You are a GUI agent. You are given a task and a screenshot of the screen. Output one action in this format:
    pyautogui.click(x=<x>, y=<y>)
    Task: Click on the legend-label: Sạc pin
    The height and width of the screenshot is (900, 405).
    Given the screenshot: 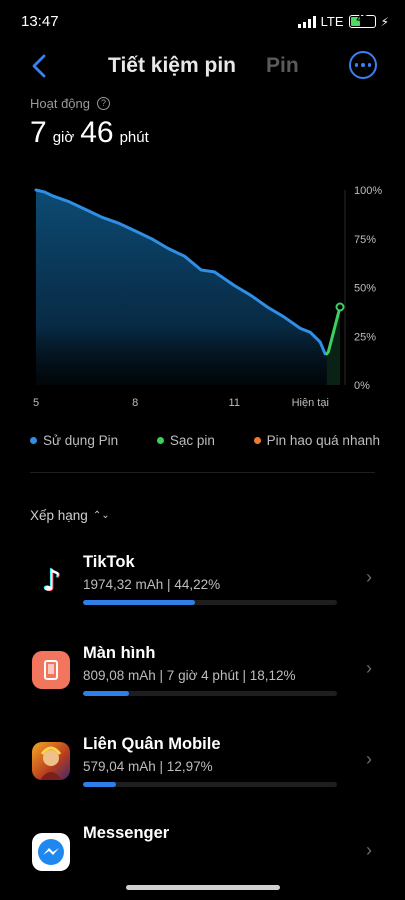 What is the action you would take?
    pyautogui.click(x=192, y=440)
    